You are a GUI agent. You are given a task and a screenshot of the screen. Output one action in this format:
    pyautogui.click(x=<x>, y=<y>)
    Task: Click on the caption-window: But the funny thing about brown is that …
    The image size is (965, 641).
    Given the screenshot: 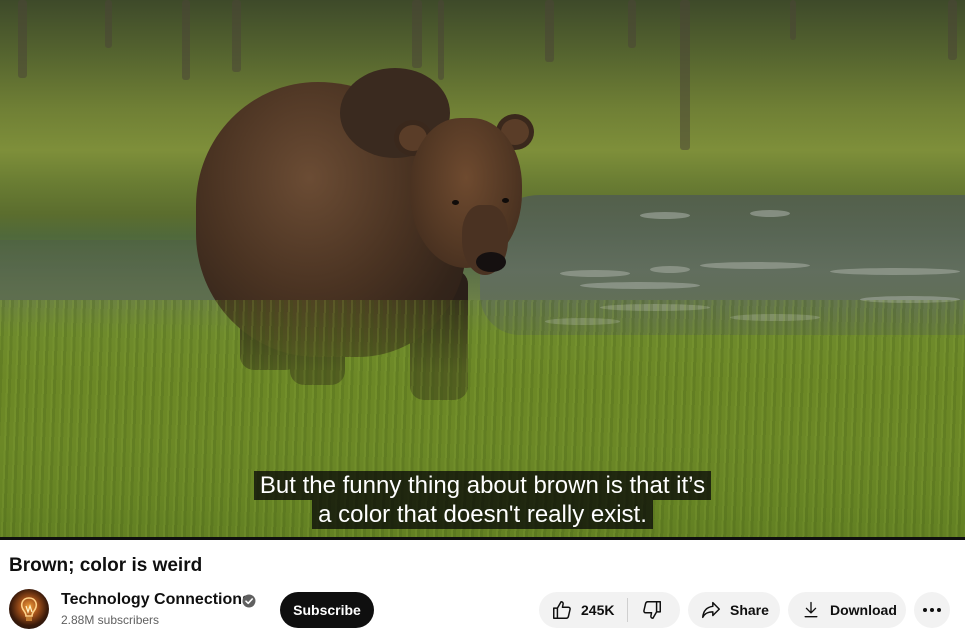 What is the action you would take?
    pyautogui.click(x=482, y=500)
    